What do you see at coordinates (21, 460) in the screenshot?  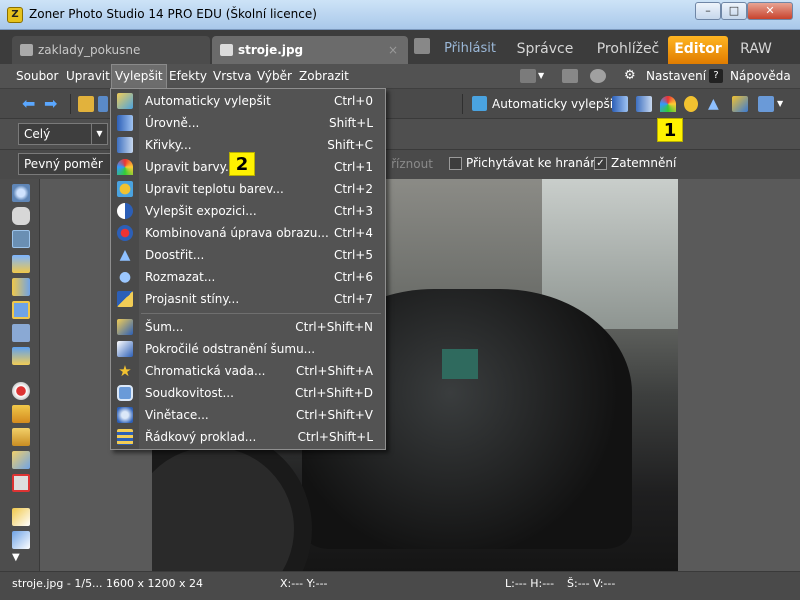 I see `brush-icon` at bounding box center [21, 460].